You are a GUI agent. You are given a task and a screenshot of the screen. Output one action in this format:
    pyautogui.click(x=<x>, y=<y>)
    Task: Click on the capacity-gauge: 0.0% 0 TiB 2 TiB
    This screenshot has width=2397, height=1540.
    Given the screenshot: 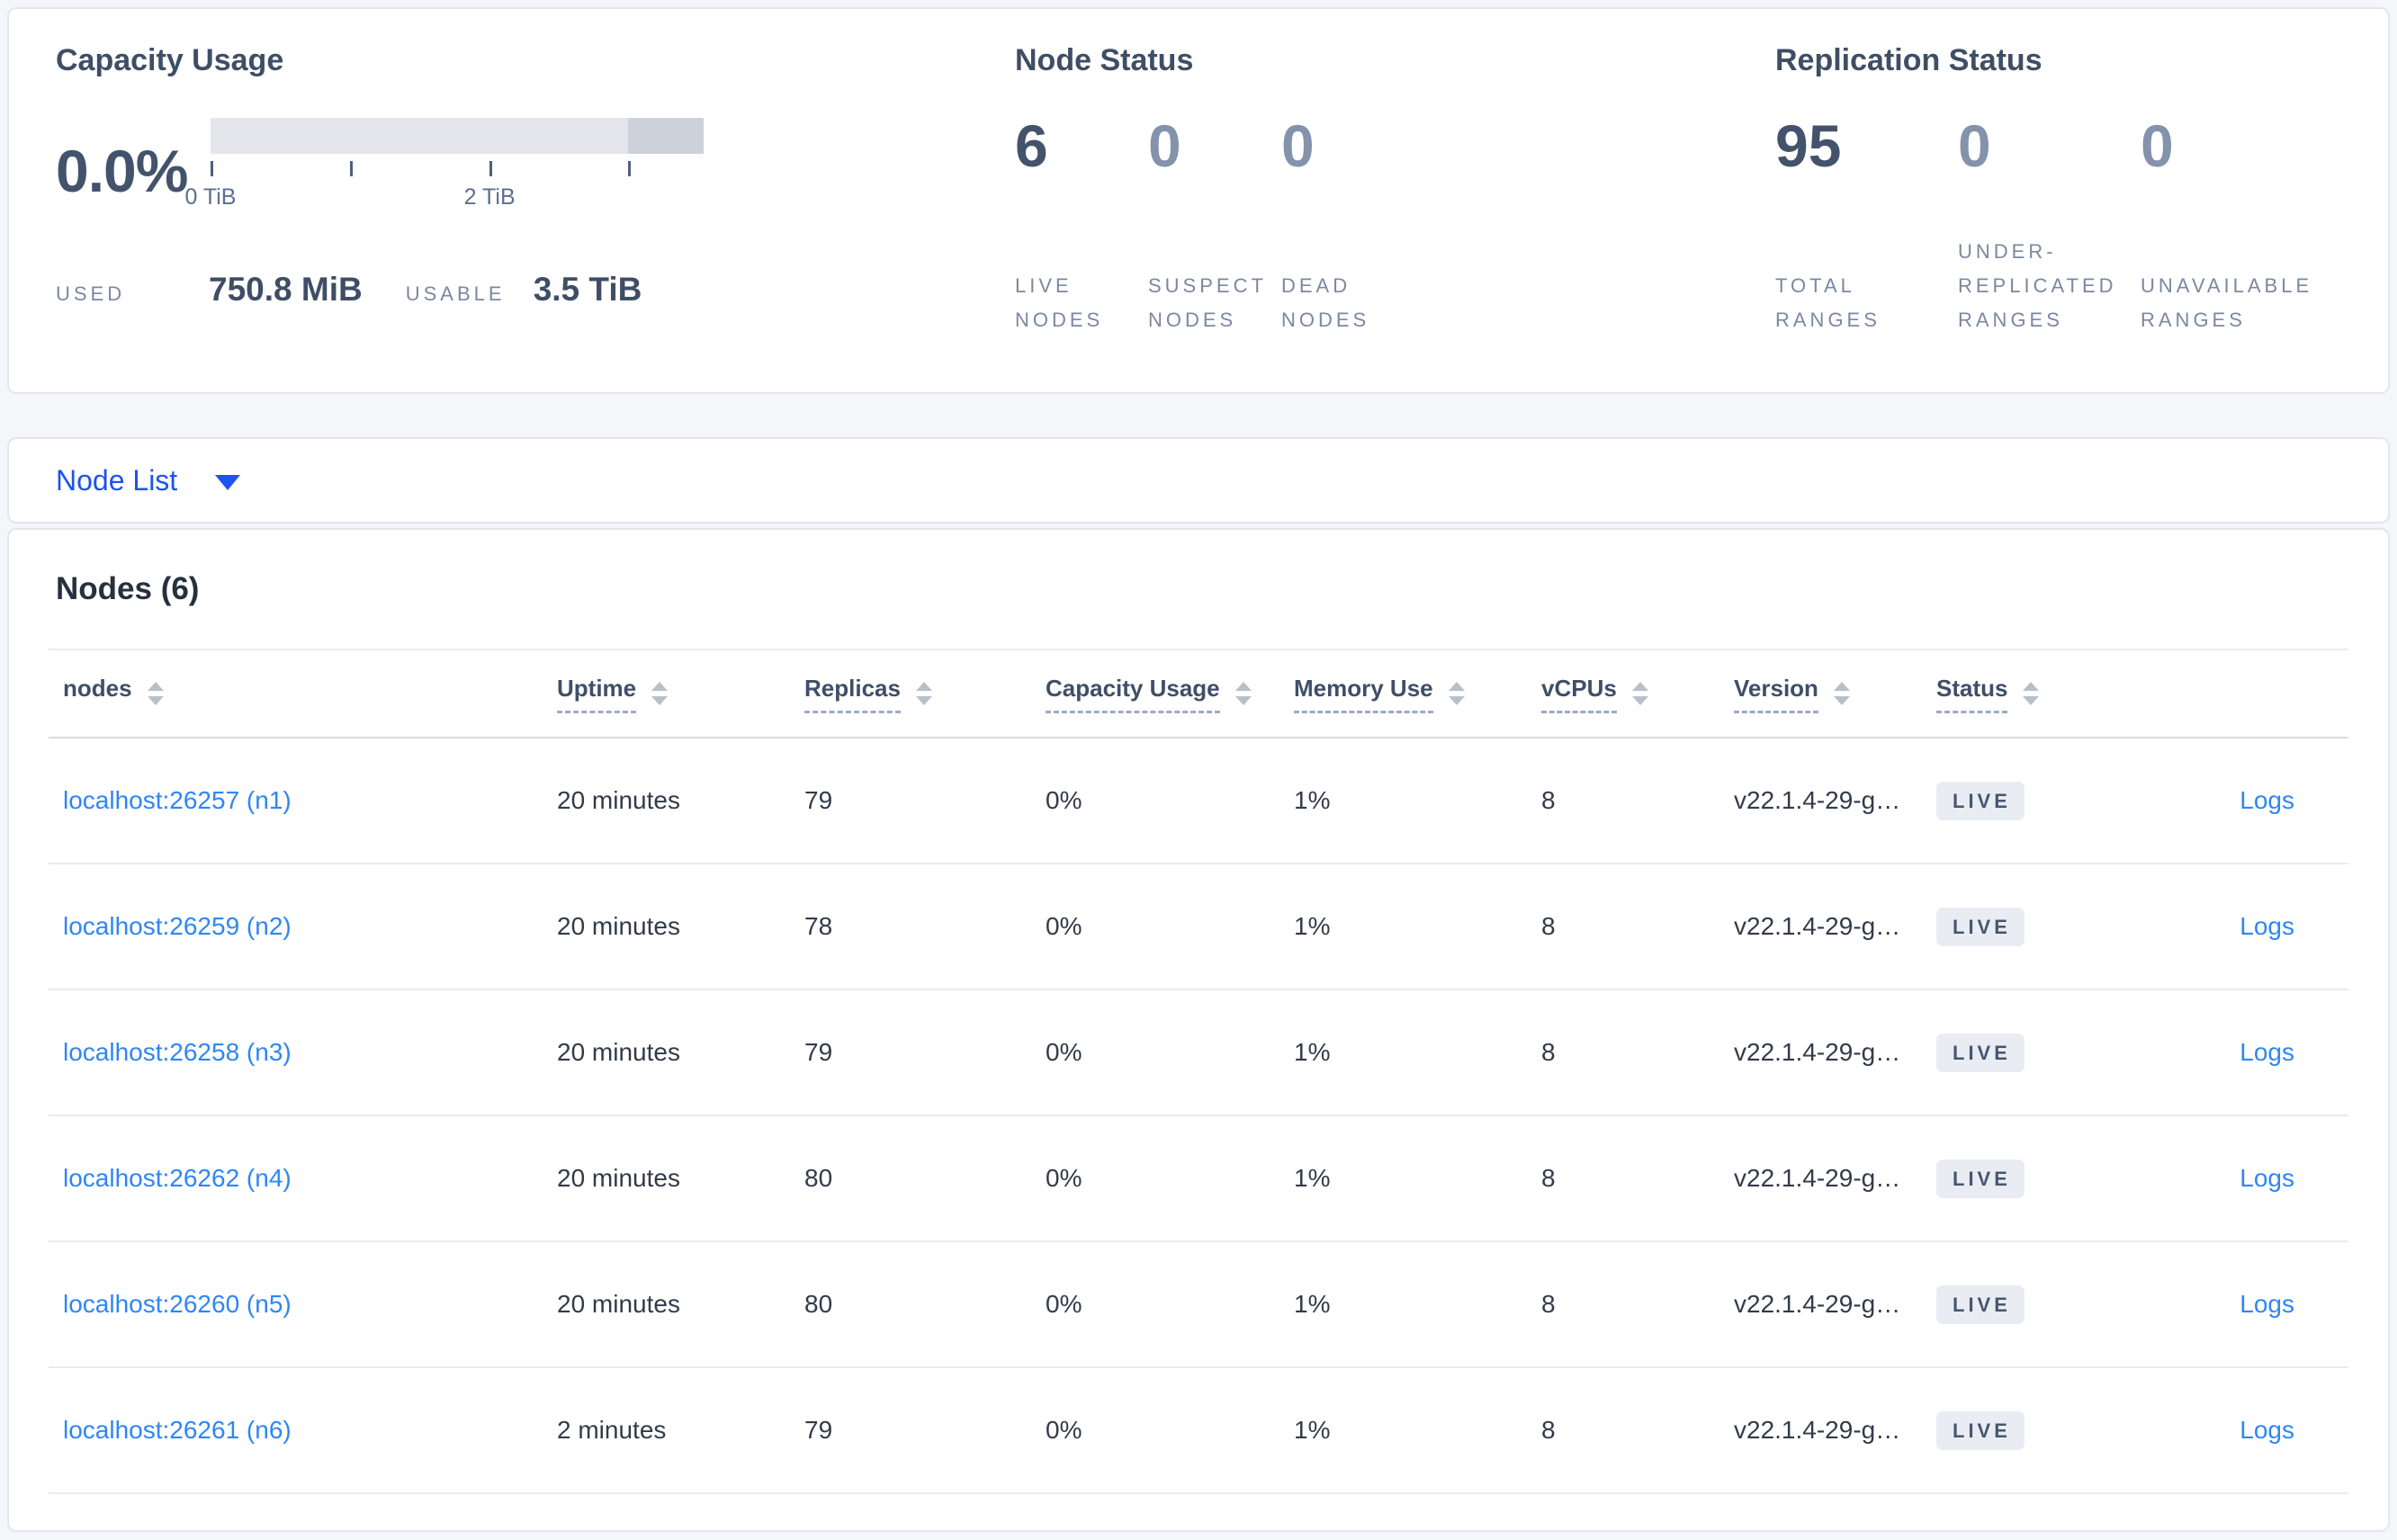 What is the action you would take?
    pyautogui.click(x=535, y=164)
    